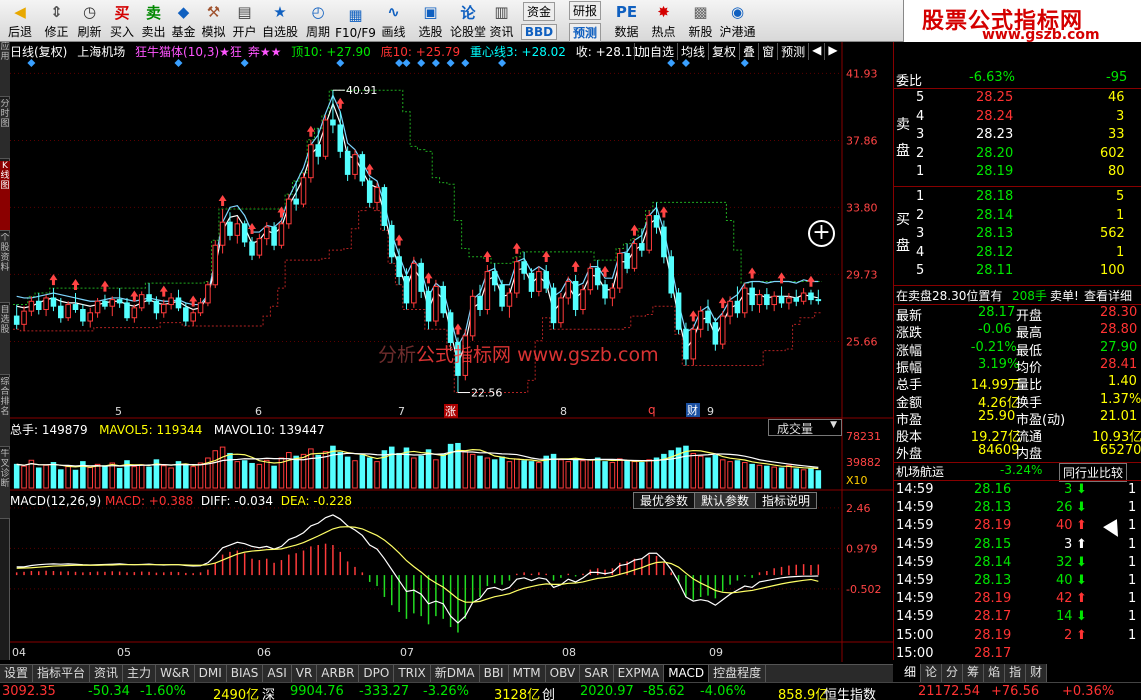 The image size is (1141, 700). I want to click on left-nav-item: 应用, so click(5, 69).